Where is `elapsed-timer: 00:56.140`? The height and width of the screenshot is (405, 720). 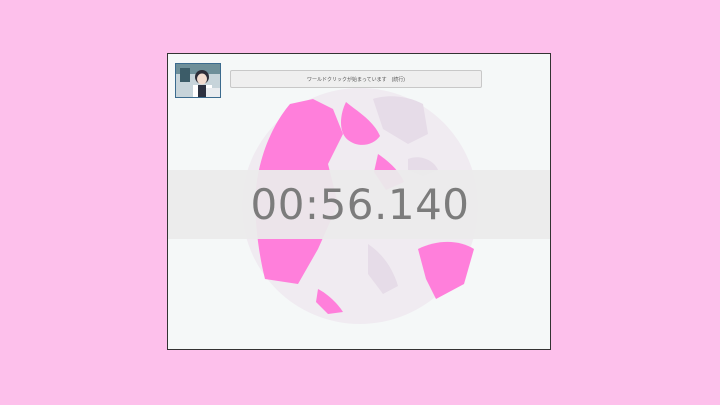
elapsed-timer: 00:56.140 is located at coordinates (360, 204).